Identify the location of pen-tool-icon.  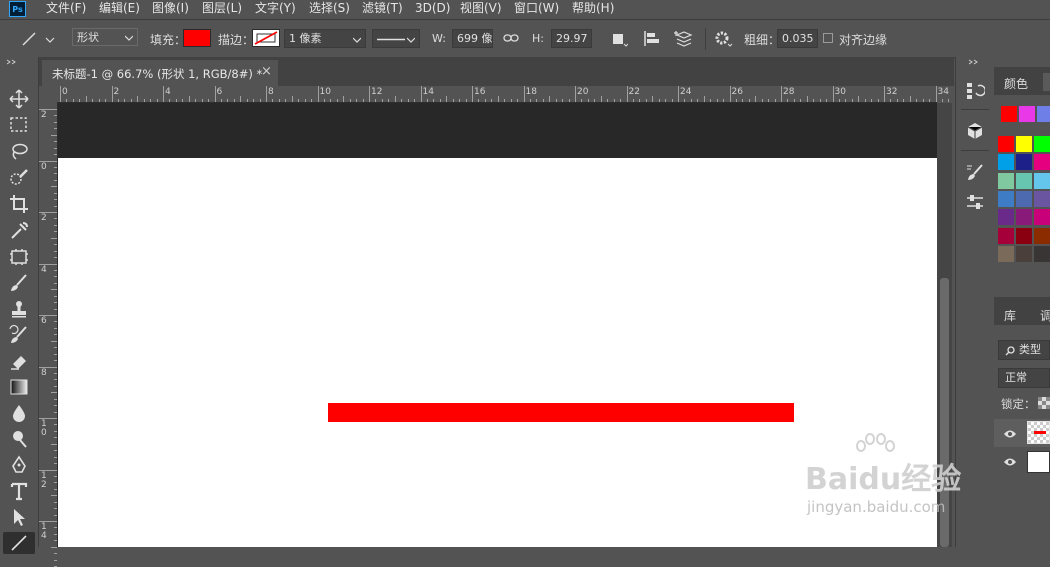
(19, 465).